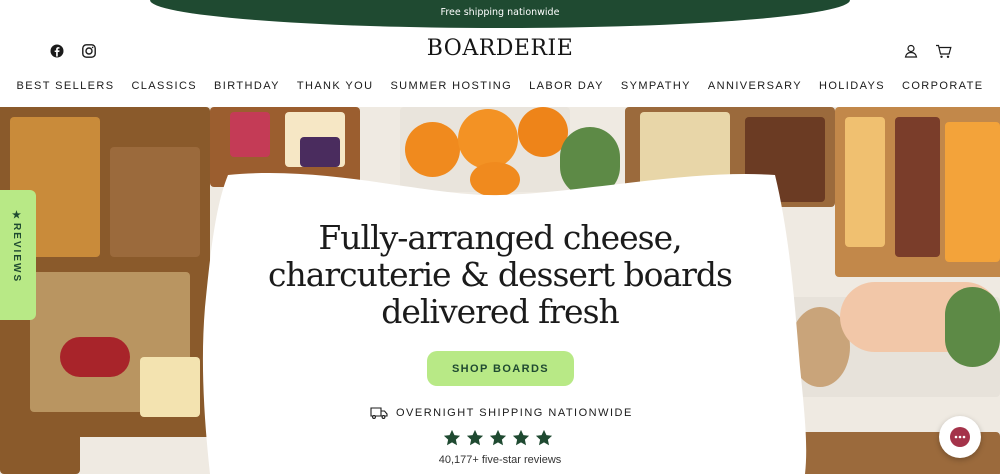 This screenshot has height=474, width=1000. What do you see at coordinates (500, 460) in the screenshot?
I see `reviews-count: 40,177+ five-star reviews` at bounding box center [500, 460].